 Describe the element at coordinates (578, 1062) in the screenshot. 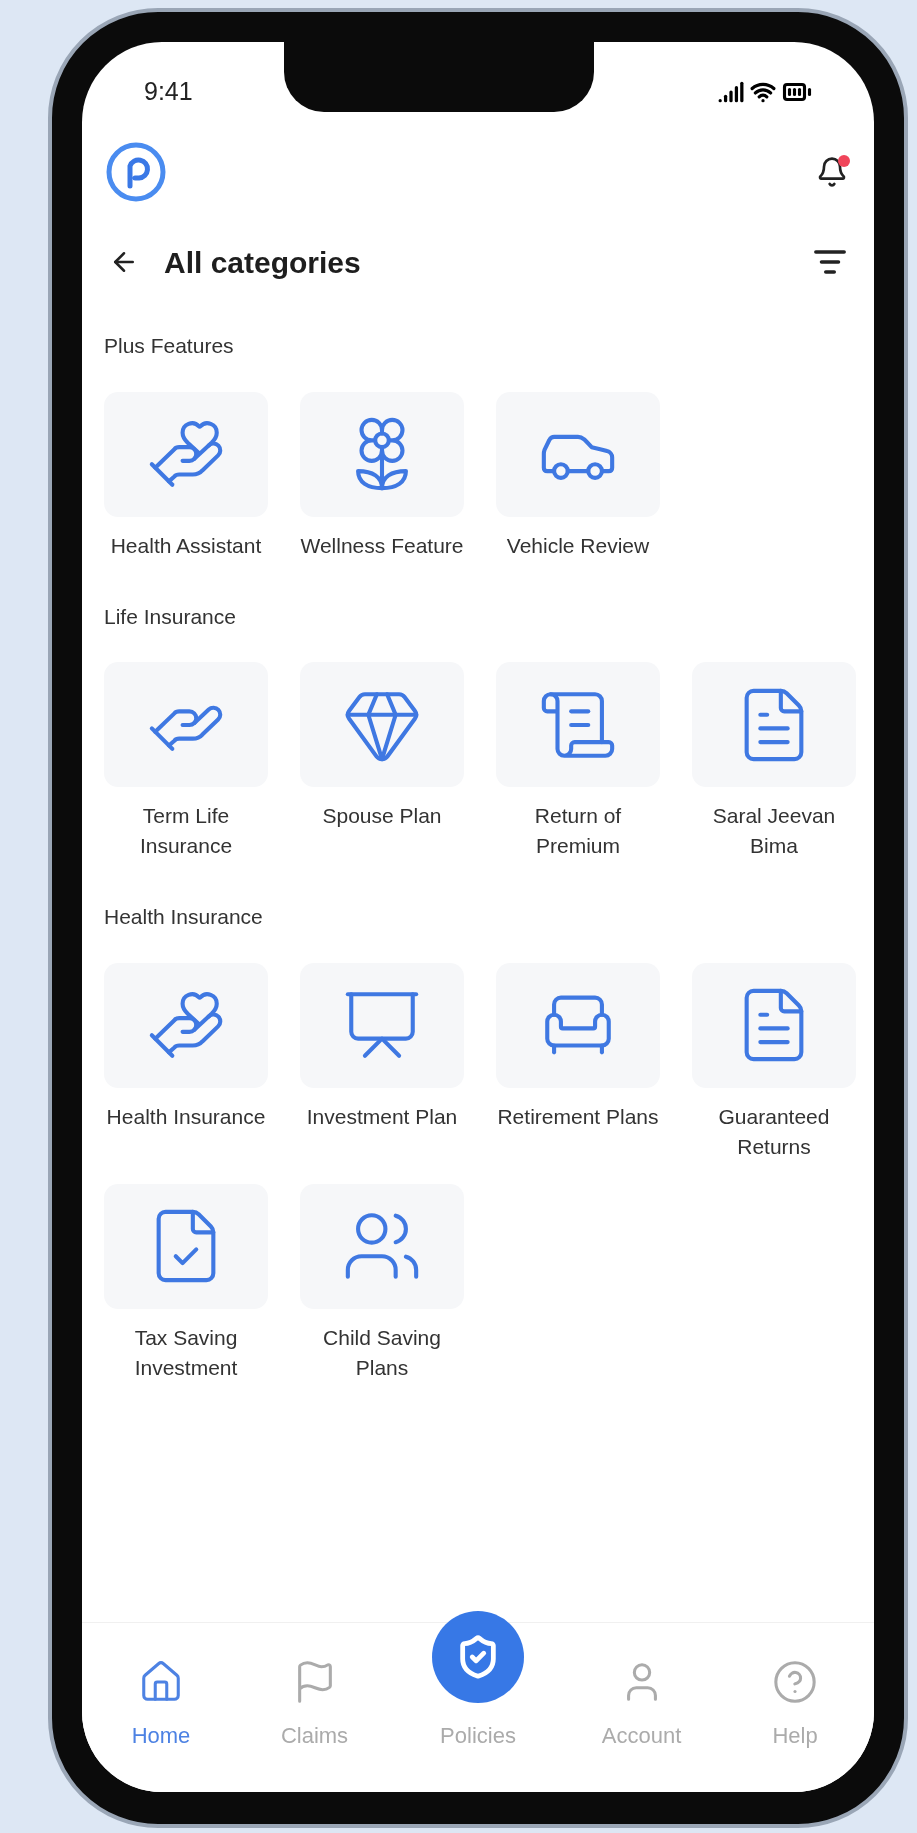

I see `category-item: Retirement Plans` at that location.